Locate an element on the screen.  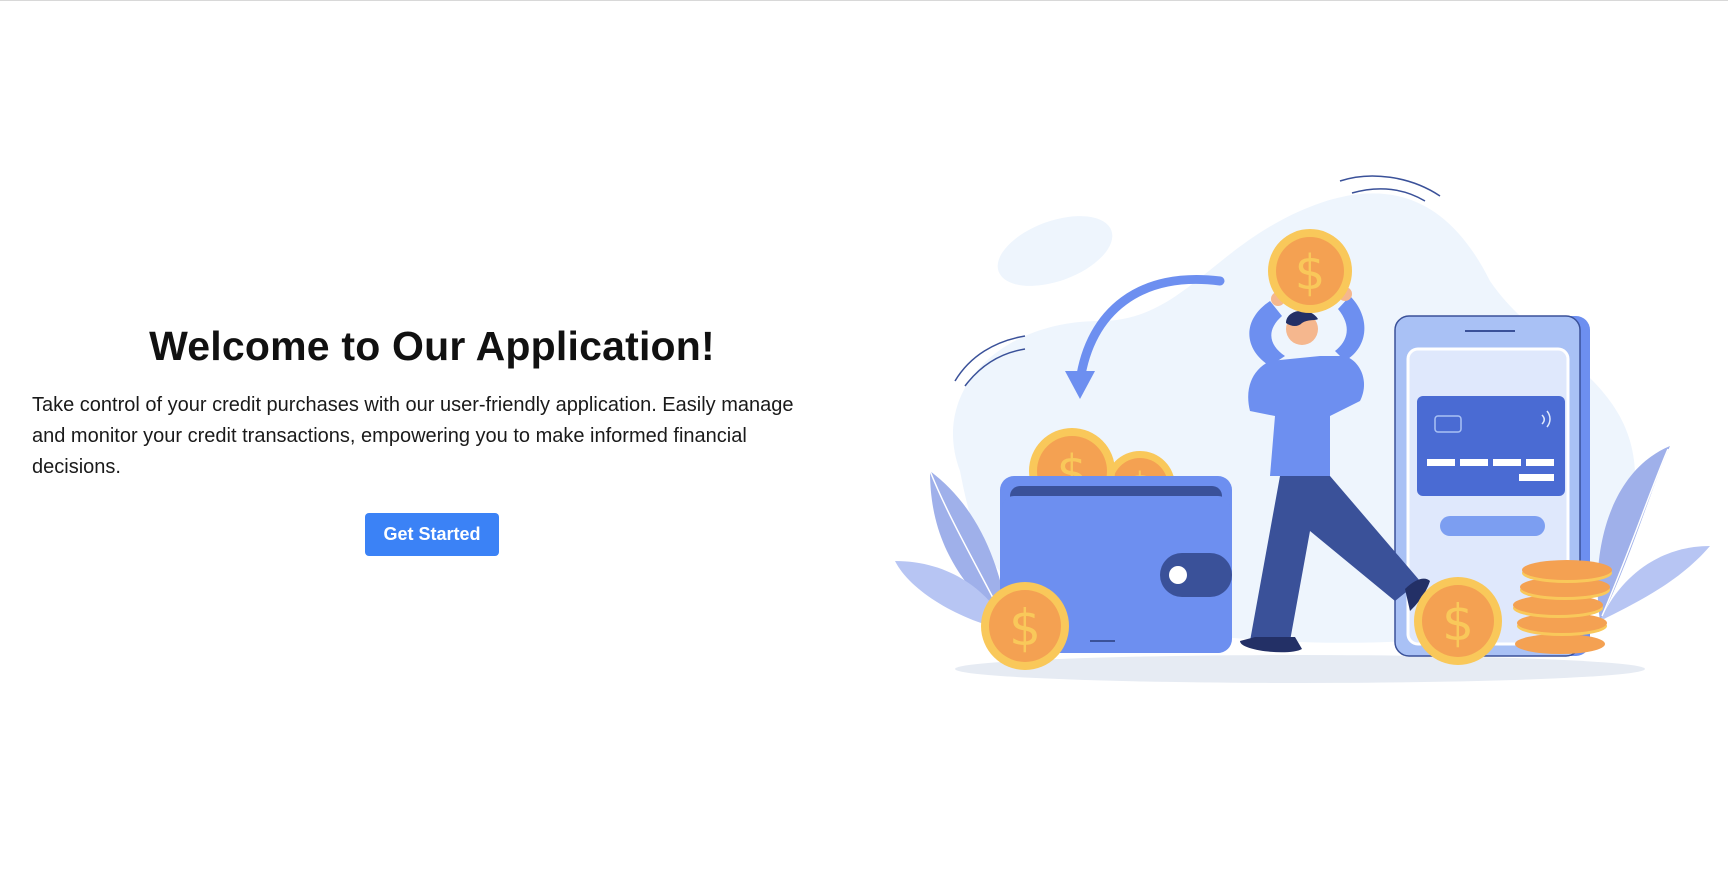
hero-title: Welcome to Our Application! is located at coordinates (432, 346).